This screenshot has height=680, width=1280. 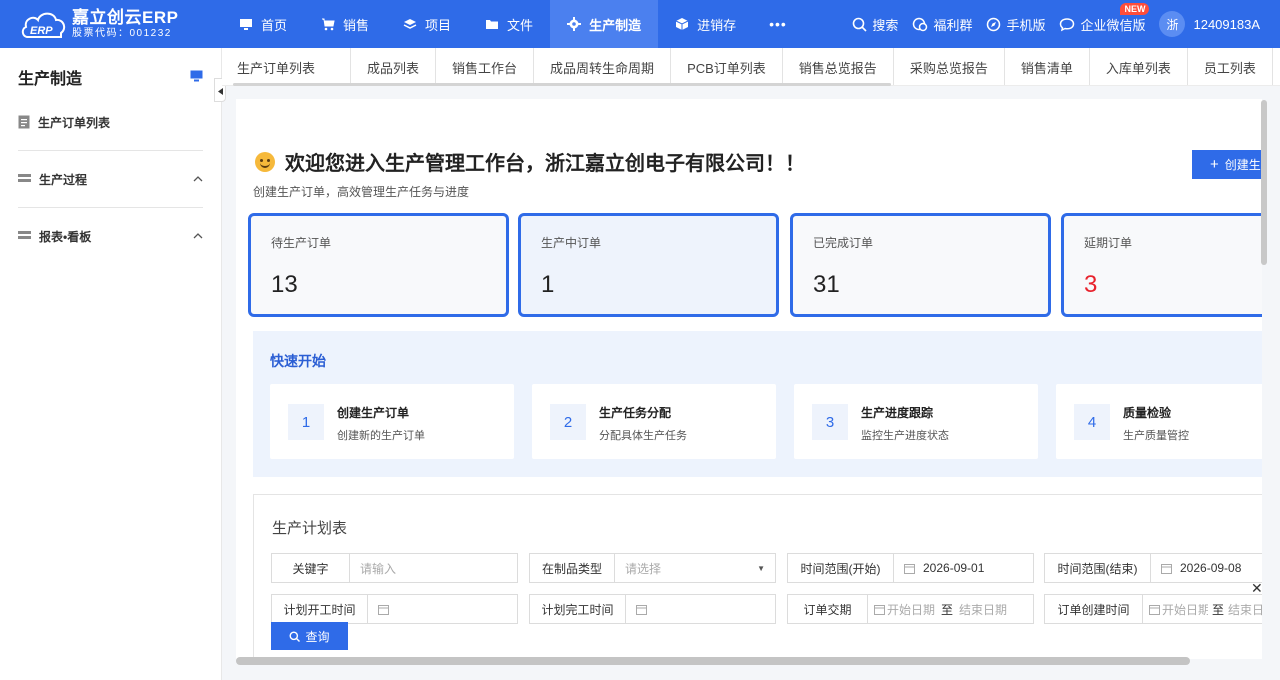 I want to click on nav-label: 进销存, so click(x=717, y=25).